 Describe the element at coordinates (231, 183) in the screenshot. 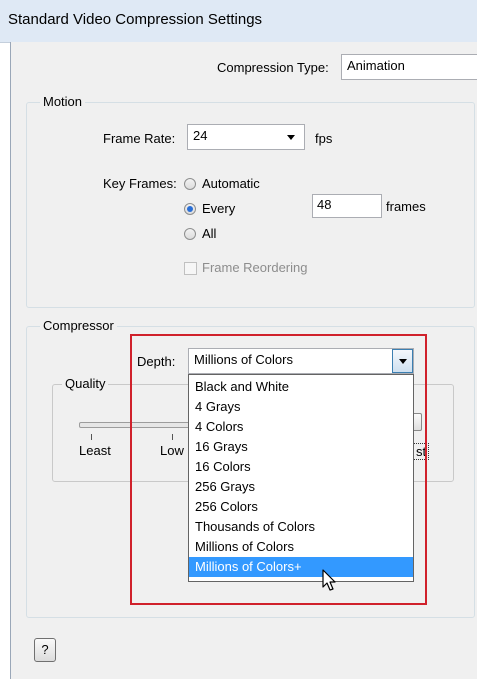

I see `option-automatic-label: Automatic` at that location.